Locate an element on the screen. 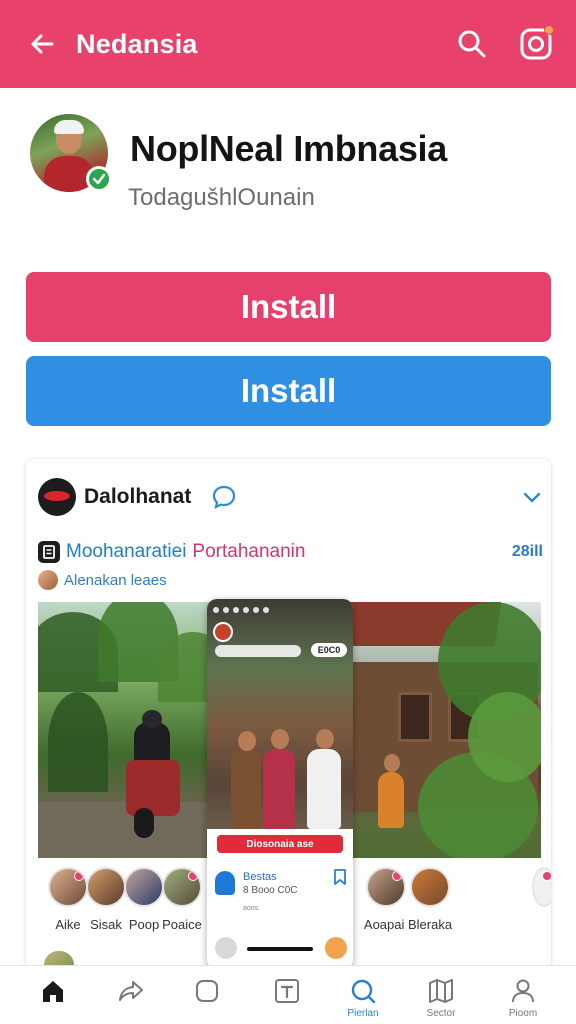  story-label: Aoapai Bleraka is located at coordinates (408, 924).